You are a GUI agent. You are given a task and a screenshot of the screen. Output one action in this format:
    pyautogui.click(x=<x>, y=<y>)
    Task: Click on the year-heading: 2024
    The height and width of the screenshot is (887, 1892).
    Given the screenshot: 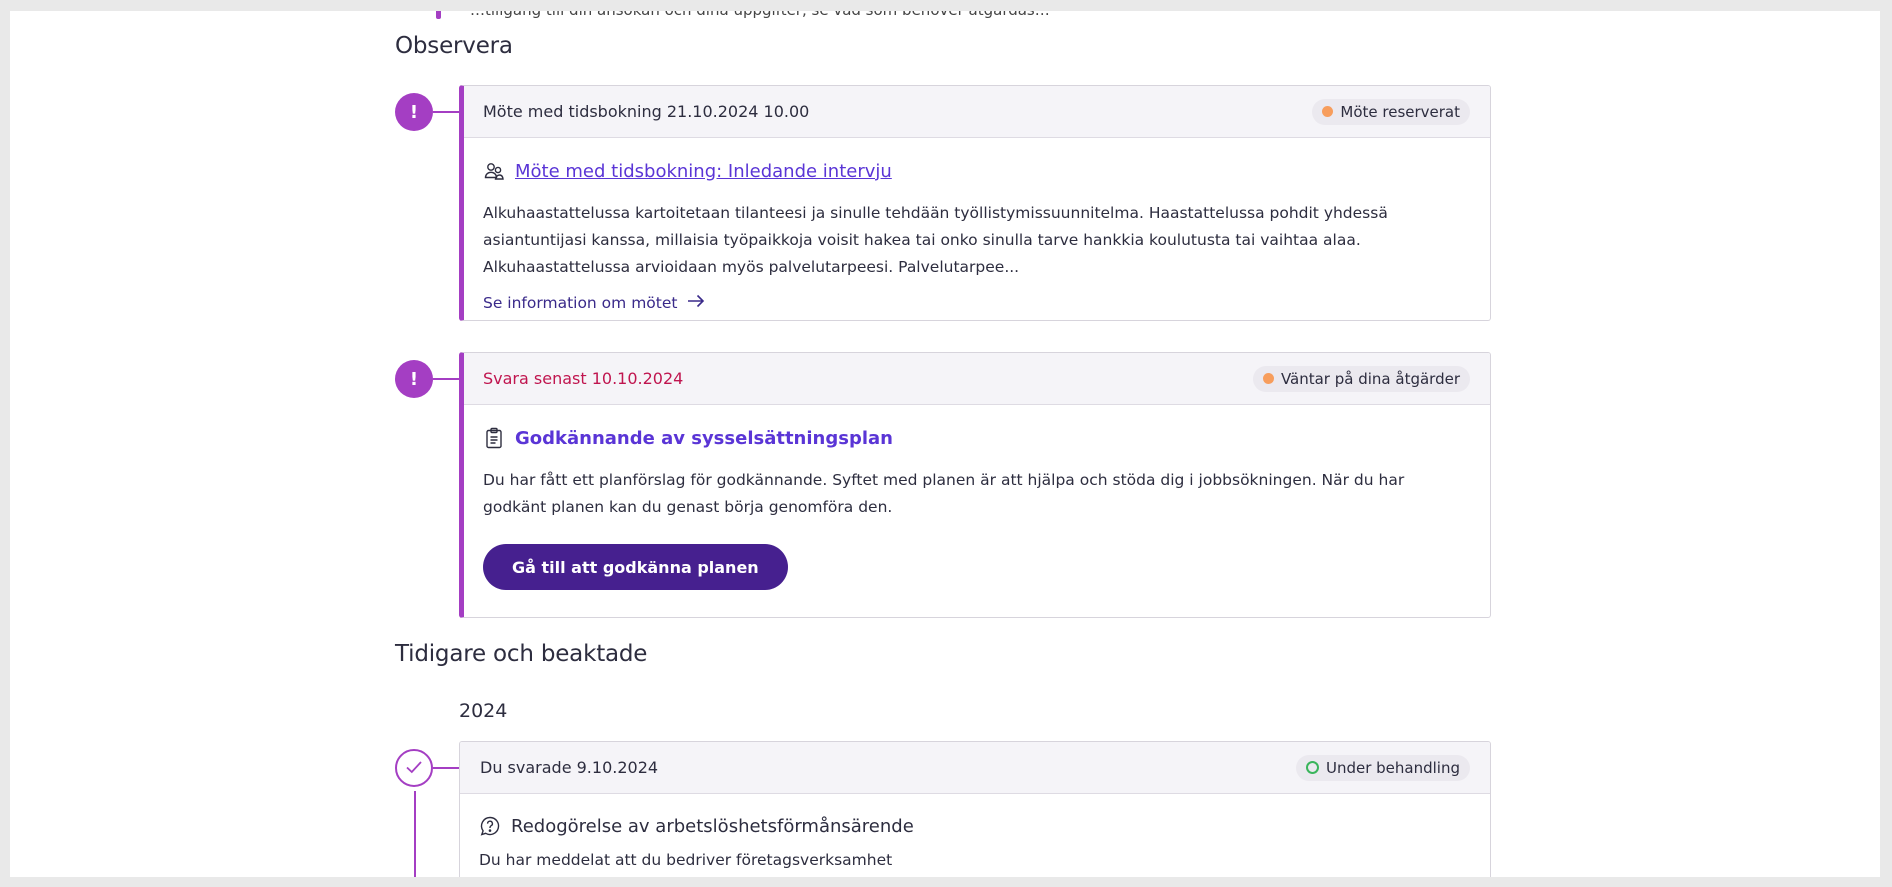 What is the action you would take?
    pyautogui.click(x=483, y=711)
    